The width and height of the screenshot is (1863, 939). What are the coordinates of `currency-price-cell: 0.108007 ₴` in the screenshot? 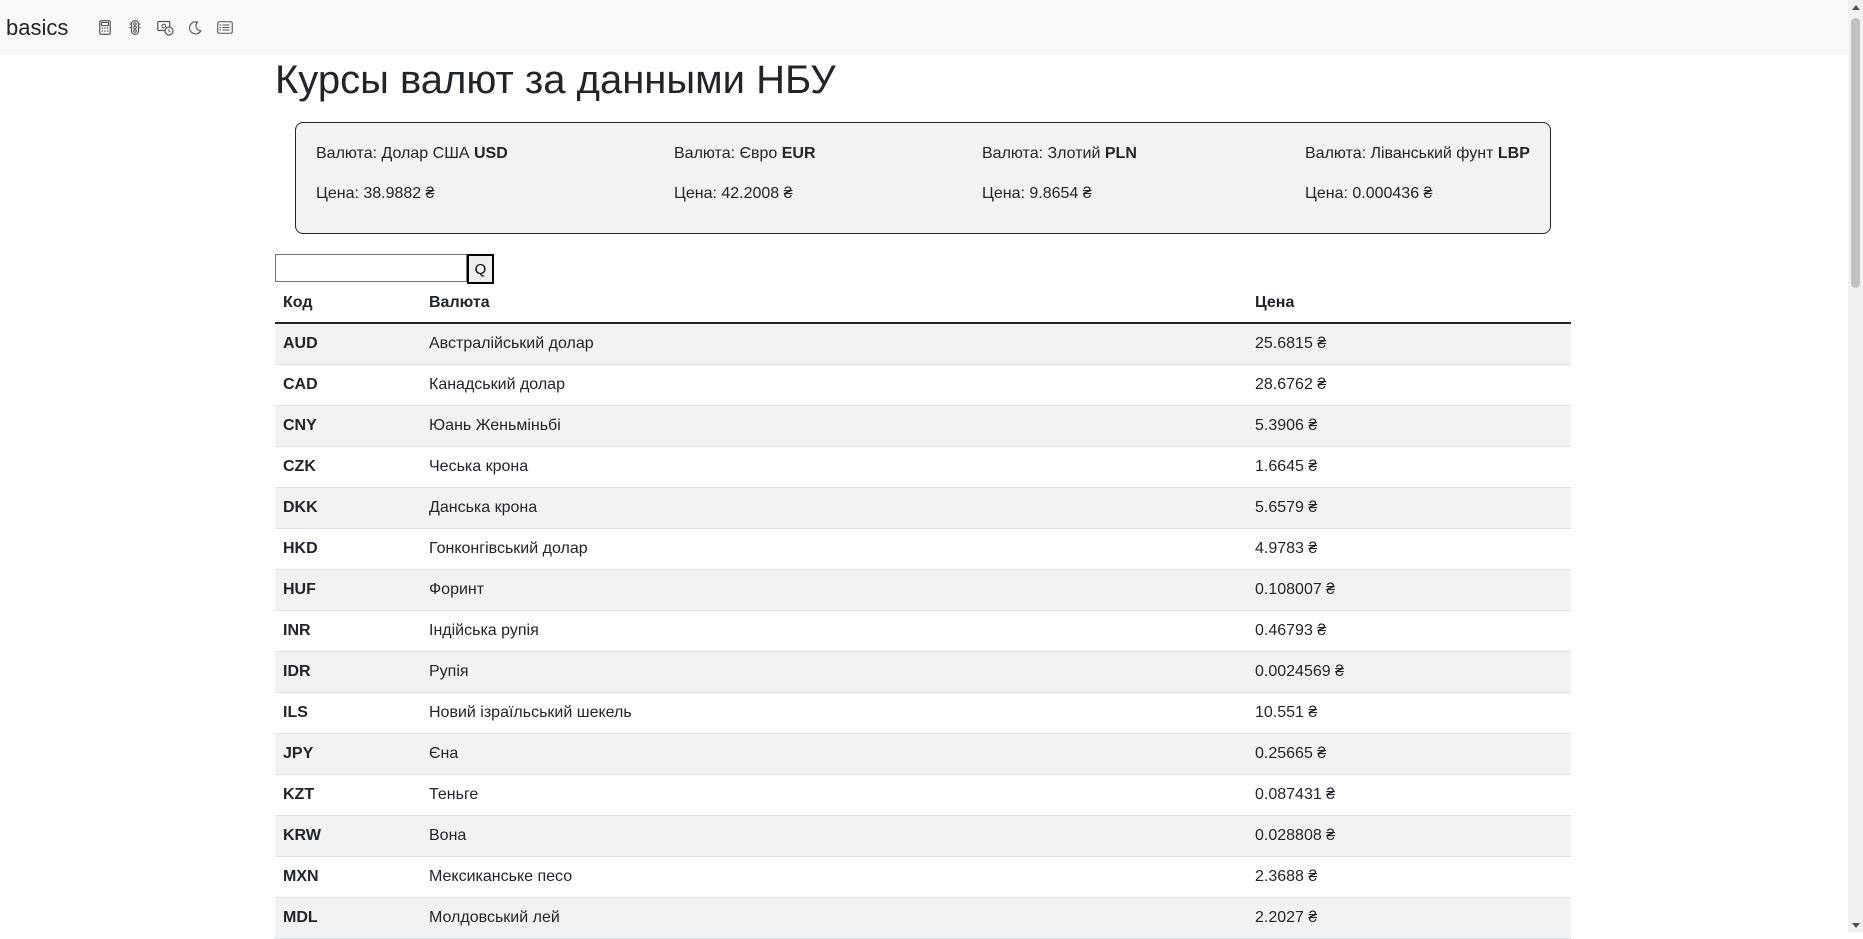 It's located at (1409, 590).